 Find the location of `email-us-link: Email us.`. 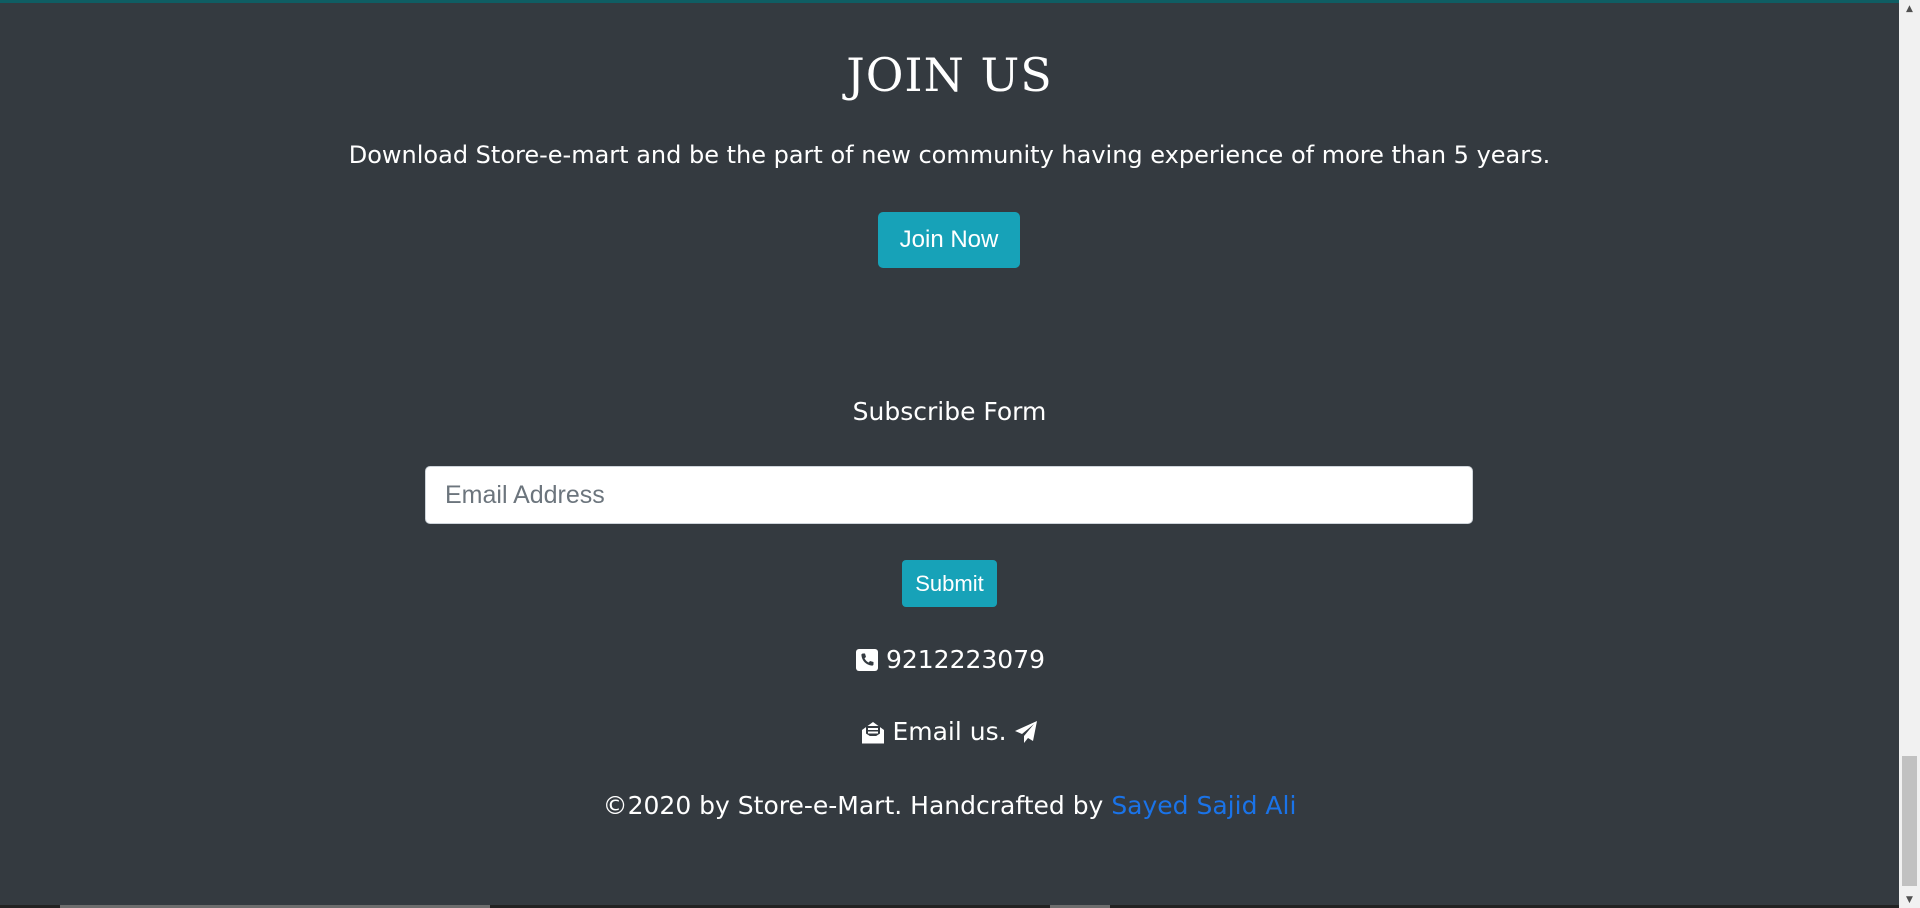

email-us-link: Email us. is located at coordinates (949, 731).